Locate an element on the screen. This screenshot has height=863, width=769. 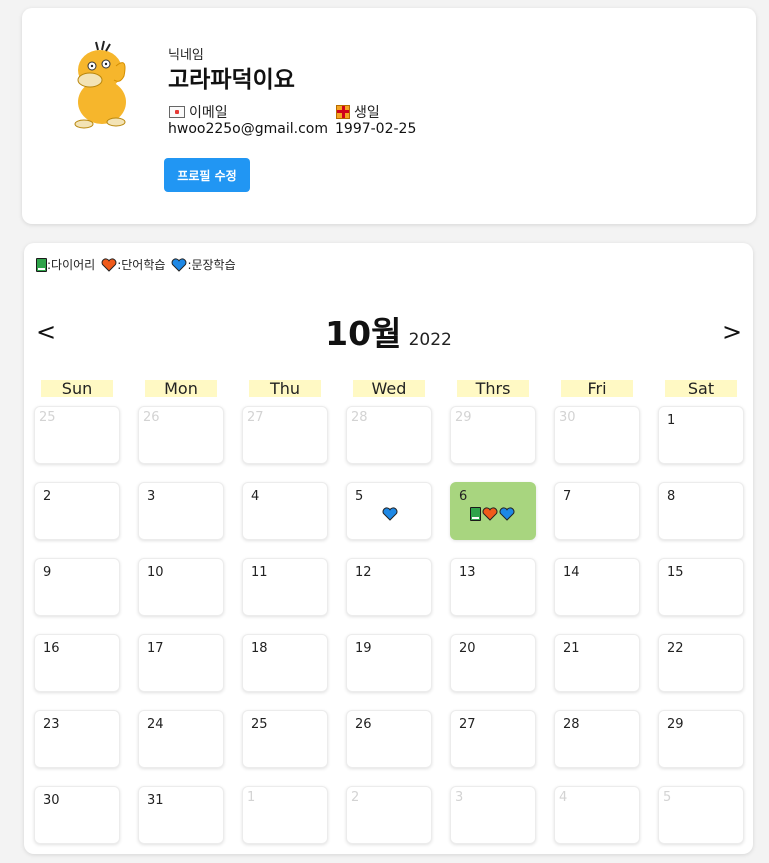
activity-marks is located at coordinates (390, 514).